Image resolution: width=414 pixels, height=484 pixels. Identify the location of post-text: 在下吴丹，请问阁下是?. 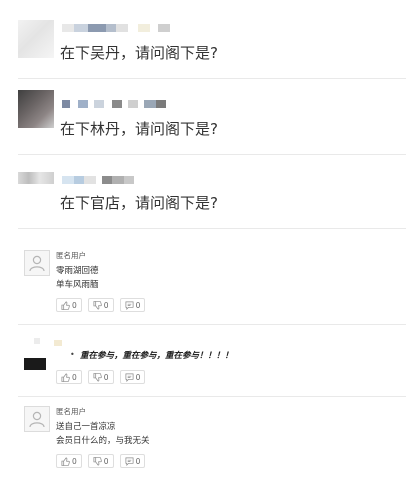
(139, 53).